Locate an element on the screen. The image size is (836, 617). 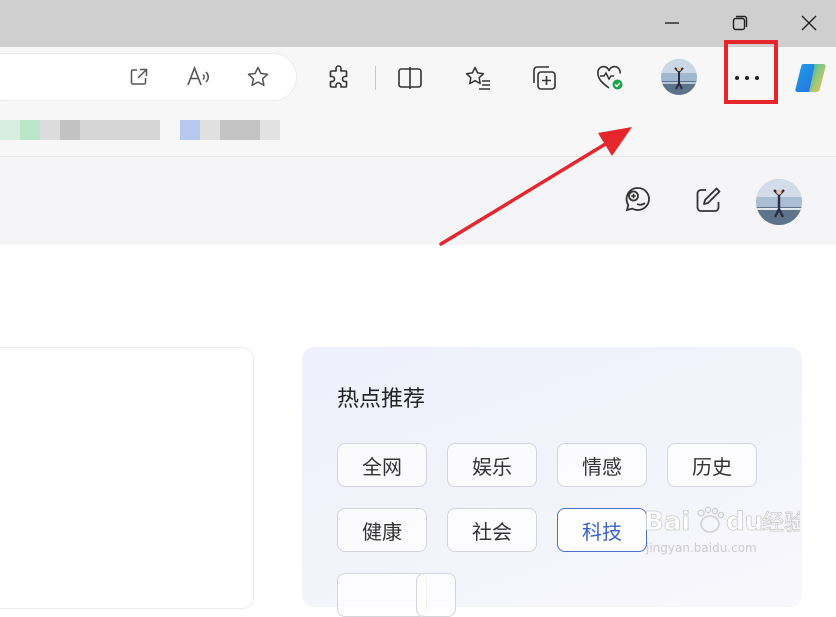
baidu-watermark: Bai du 经验 jingyan.baidu.com is located at coordinates (722, 531).